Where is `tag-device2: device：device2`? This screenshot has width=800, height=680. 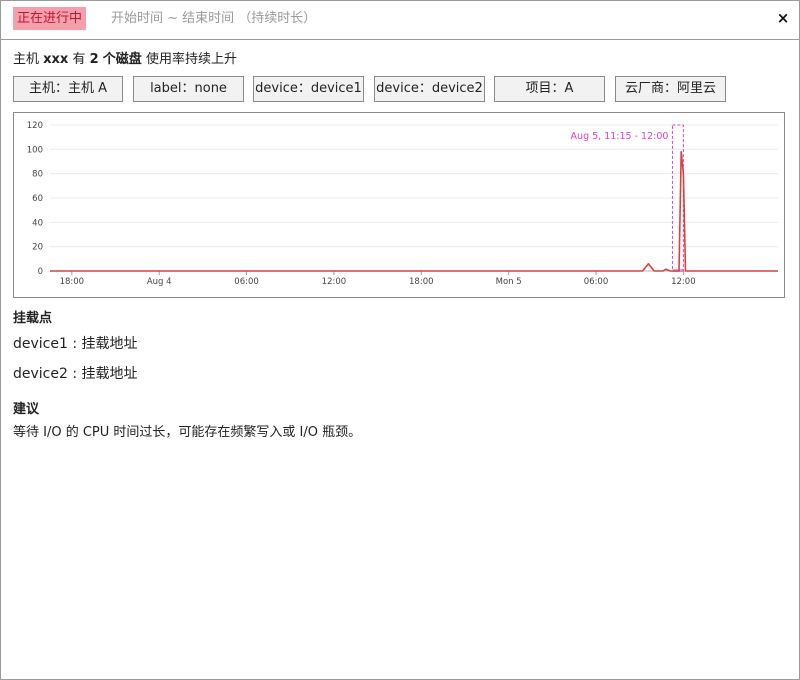
tag-device2: device：device2 is located at coordinates (429, 89).